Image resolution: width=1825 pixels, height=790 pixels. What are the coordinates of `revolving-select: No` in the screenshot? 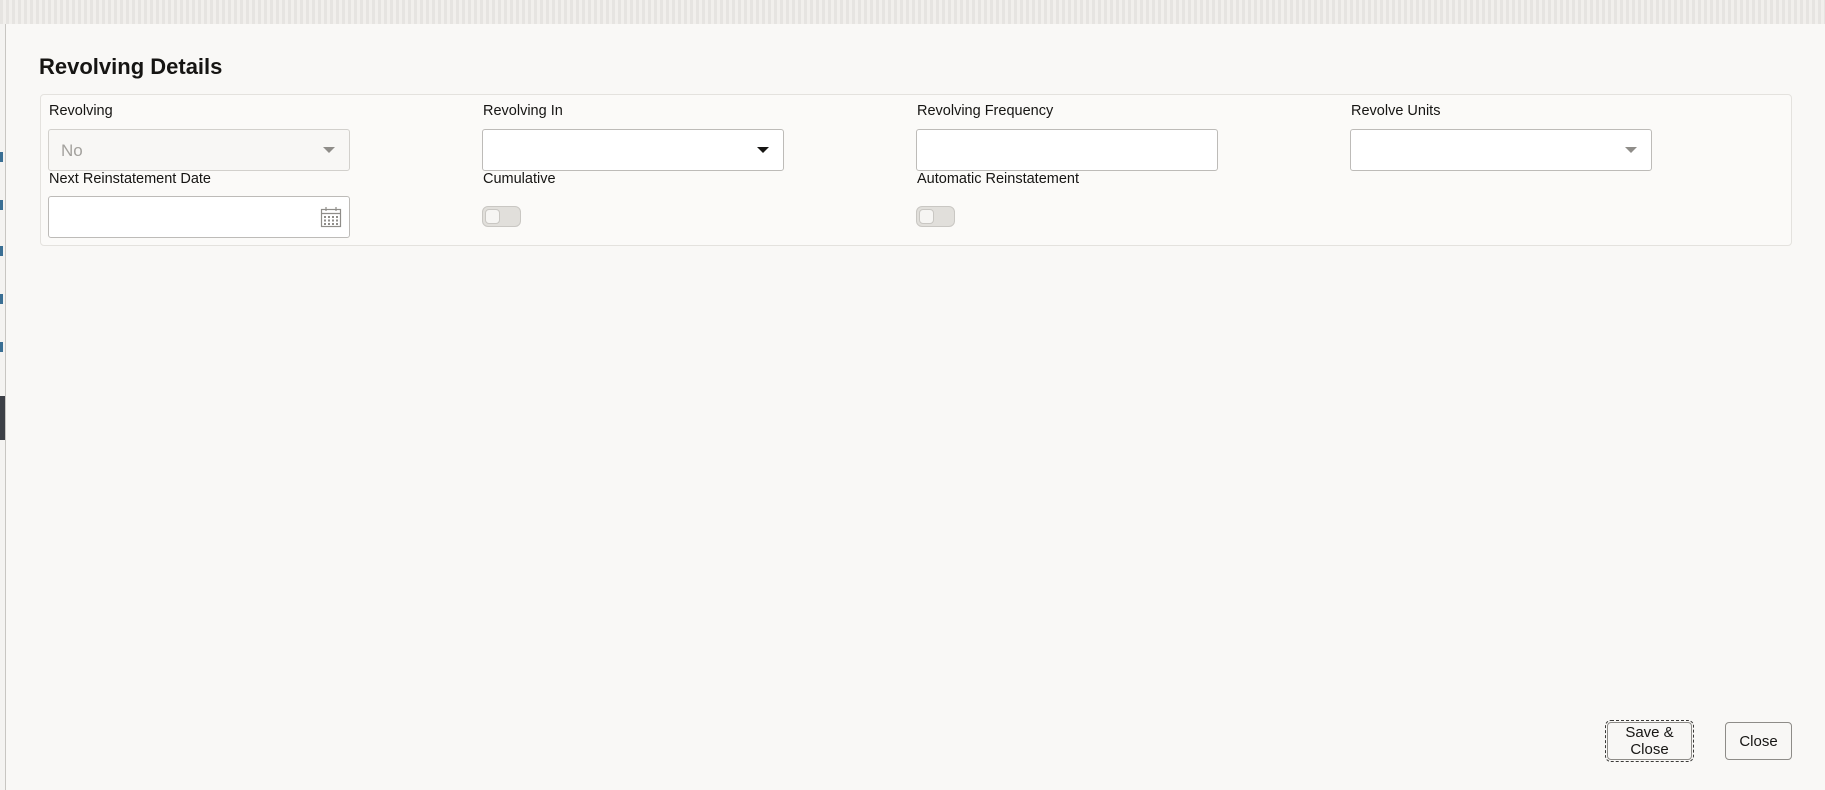 It's located at (199, 150).